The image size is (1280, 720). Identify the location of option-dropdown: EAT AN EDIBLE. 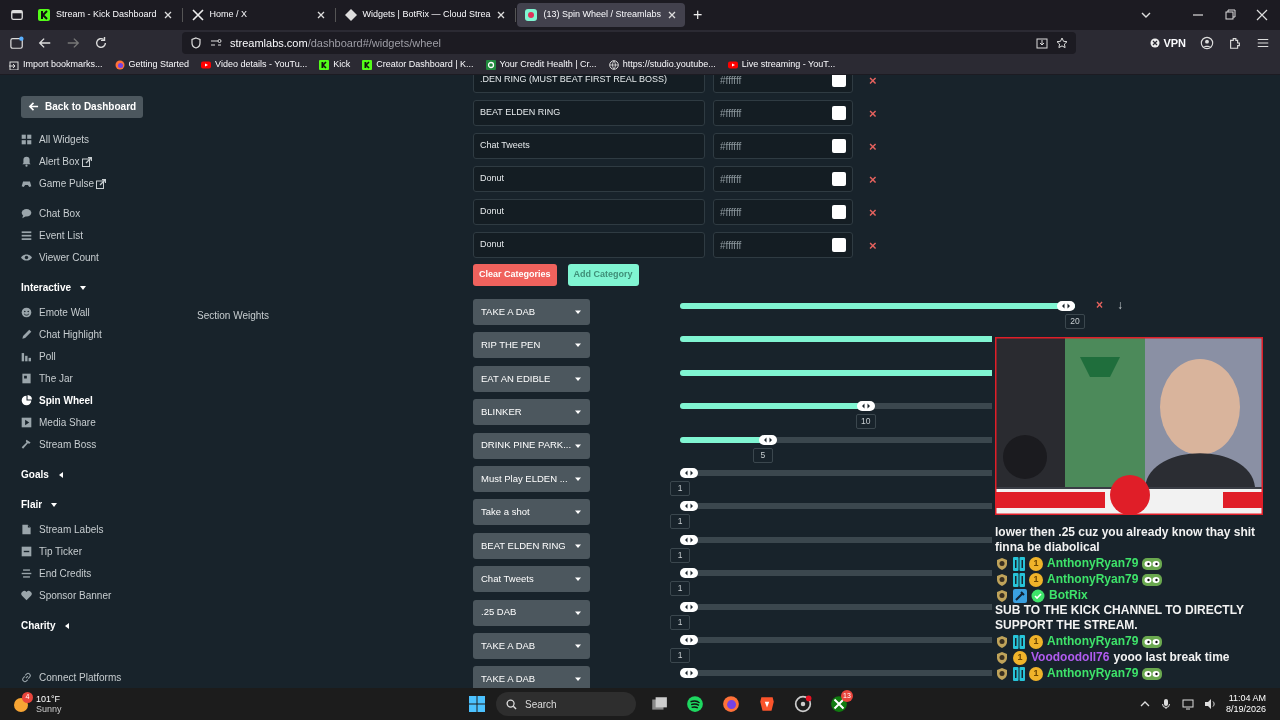
(531, 378).